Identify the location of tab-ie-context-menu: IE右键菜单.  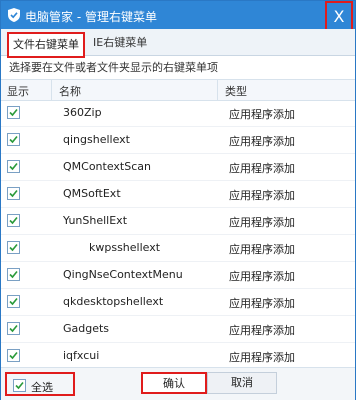
(120, 43).